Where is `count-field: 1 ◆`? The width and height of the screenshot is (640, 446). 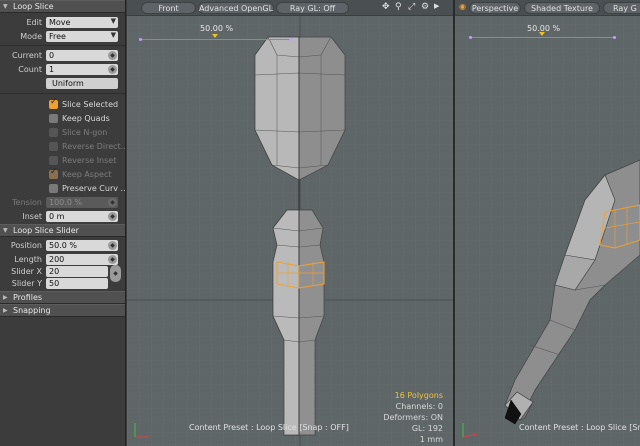
count-field: 1 ◆ is located at coordinates (82, 69).